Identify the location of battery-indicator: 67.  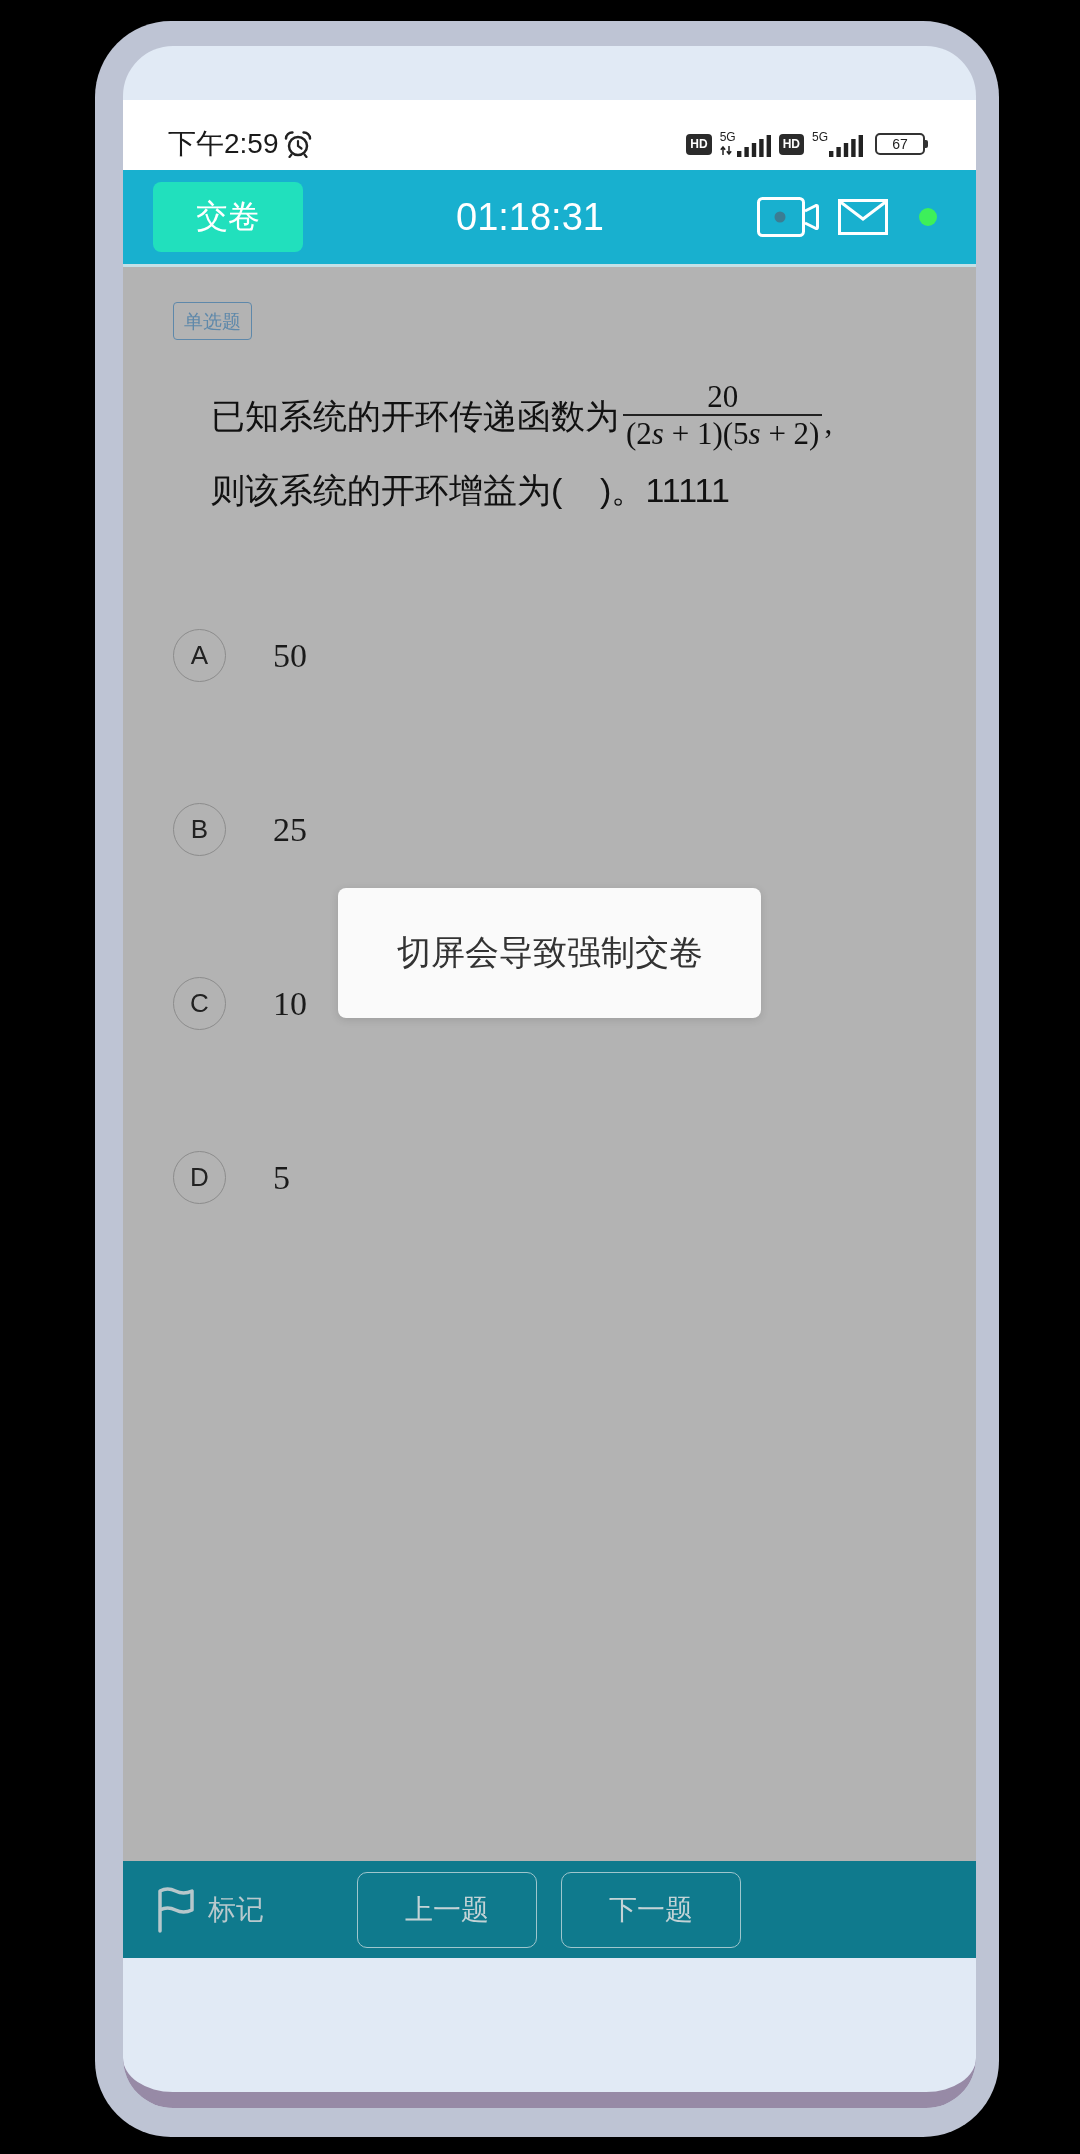
(901, 144).